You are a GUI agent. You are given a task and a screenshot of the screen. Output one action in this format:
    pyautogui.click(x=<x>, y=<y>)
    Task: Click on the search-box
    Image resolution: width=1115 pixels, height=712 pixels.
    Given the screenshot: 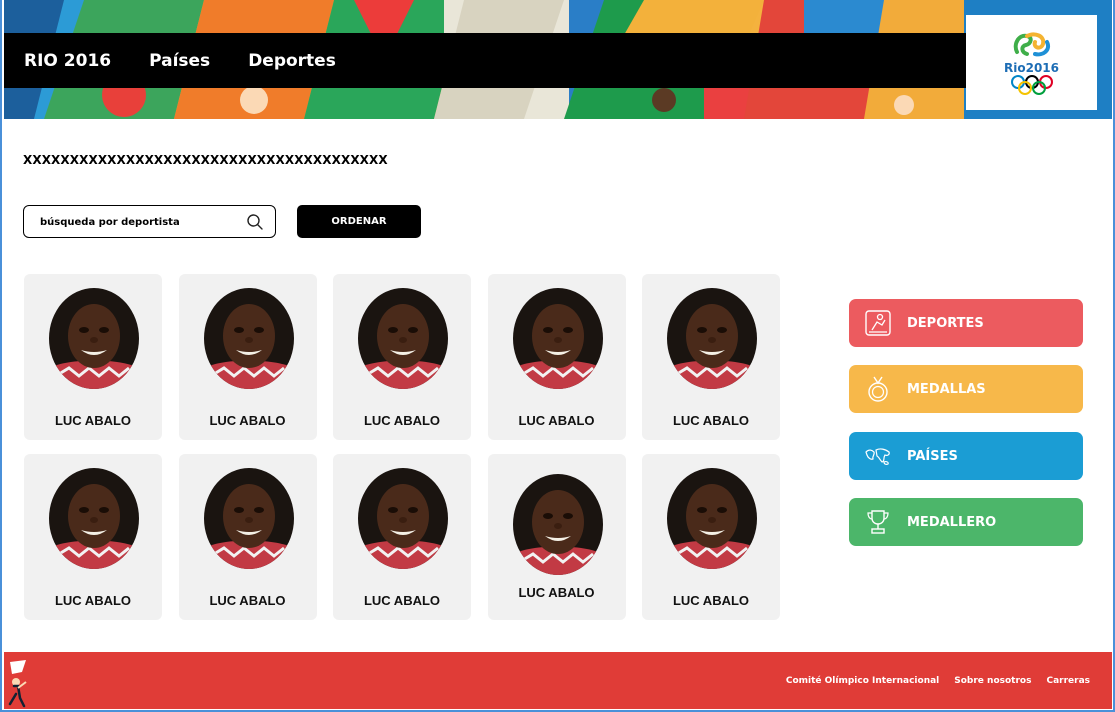 What is the action you would take?
    pyautogui.click(x=149, y=221)
    